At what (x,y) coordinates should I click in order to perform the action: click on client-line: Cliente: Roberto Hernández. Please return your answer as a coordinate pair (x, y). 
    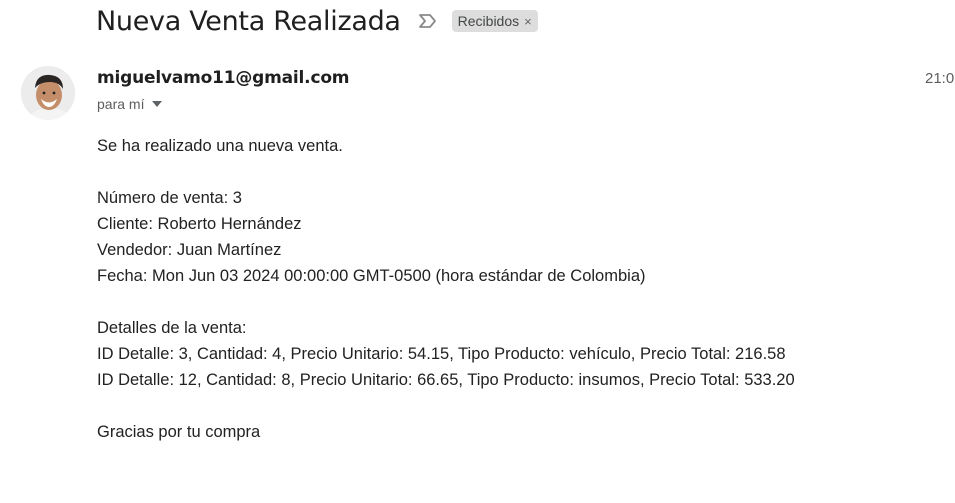
    Looking at the image, I should click on (199, 224).